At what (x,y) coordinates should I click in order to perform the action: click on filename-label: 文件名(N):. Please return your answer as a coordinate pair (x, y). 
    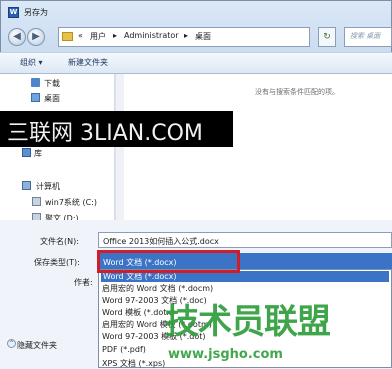
    Looking at the image, I should click on (59, 241).